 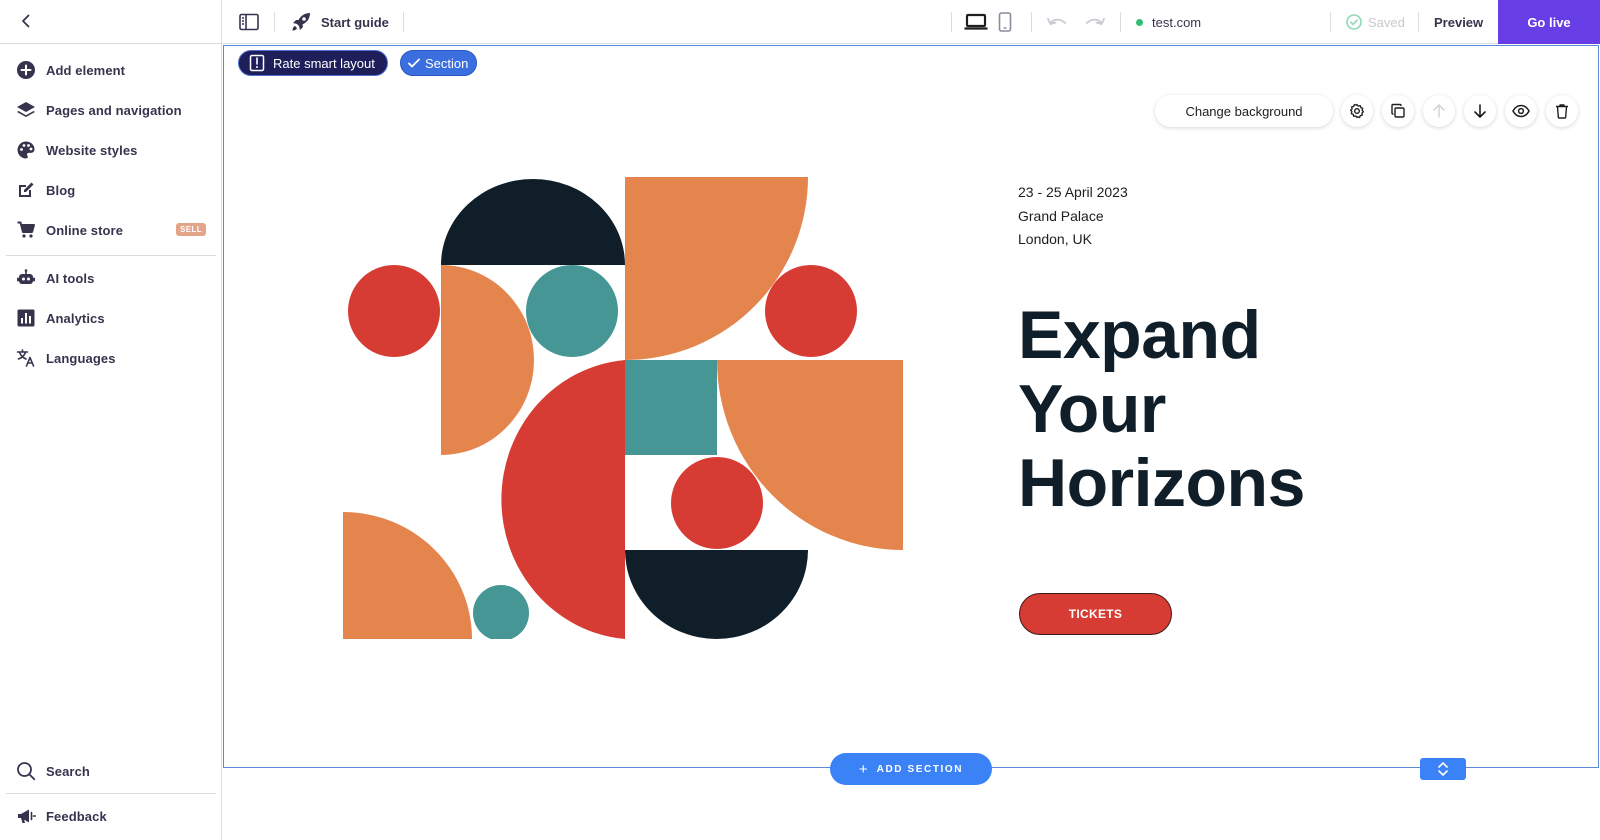 I want to click on rocket-icon, so click(x=301, y=22).